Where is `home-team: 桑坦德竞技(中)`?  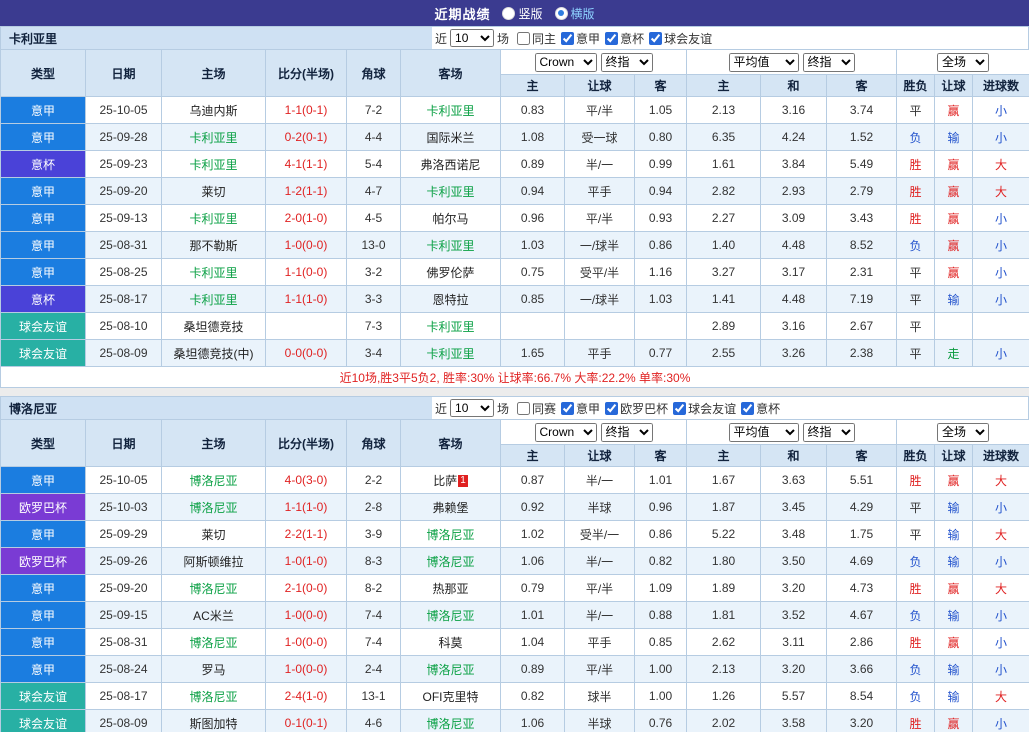 home-team: 桑坦德竞技(中) is located at coordinates (213, 353).